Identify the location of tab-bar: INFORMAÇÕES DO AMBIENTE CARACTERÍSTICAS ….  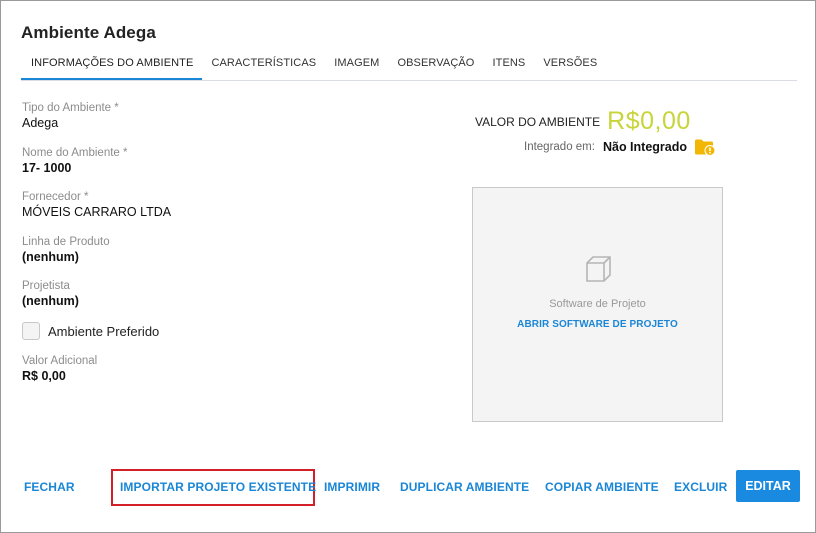
(409, 68).